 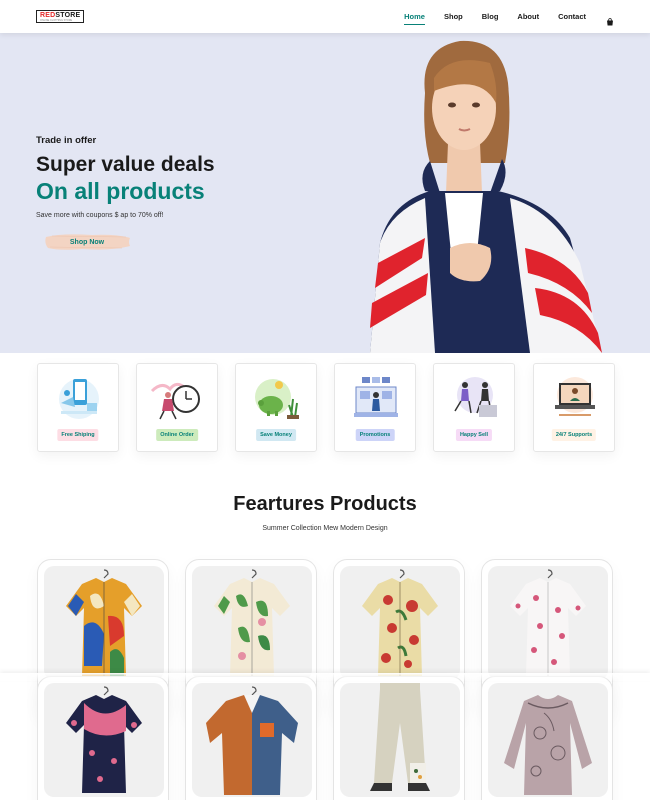 What do you see at coordinates (100, 215) in the screenshot?
I see `hero-text: Save more with coupons $ ap to 70% off!` at bounding box center [100, 215].